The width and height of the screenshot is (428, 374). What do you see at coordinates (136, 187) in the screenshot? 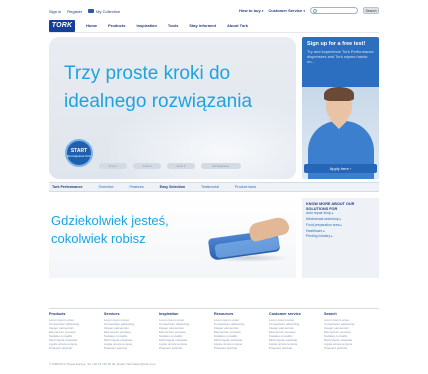
I see `tab-features: Features` at bounding box center [136, 187].